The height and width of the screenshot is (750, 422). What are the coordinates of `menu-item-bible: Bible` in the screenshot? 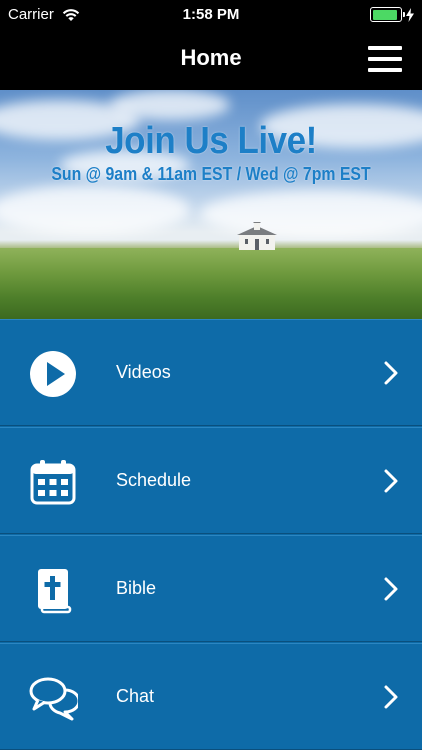 It's located at (211, 588).